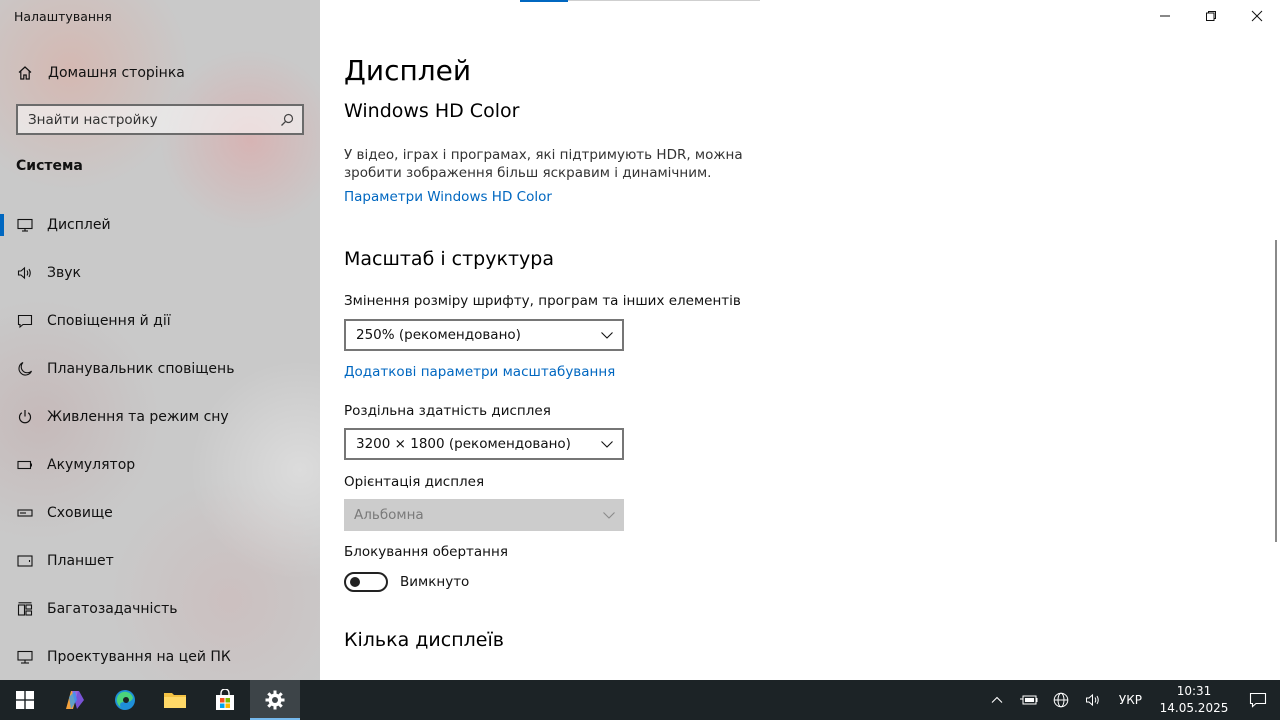  Describe the element at coordinates (80, 513) in the screenshot. I see `sidebar-item-label: Сховище` at that location.